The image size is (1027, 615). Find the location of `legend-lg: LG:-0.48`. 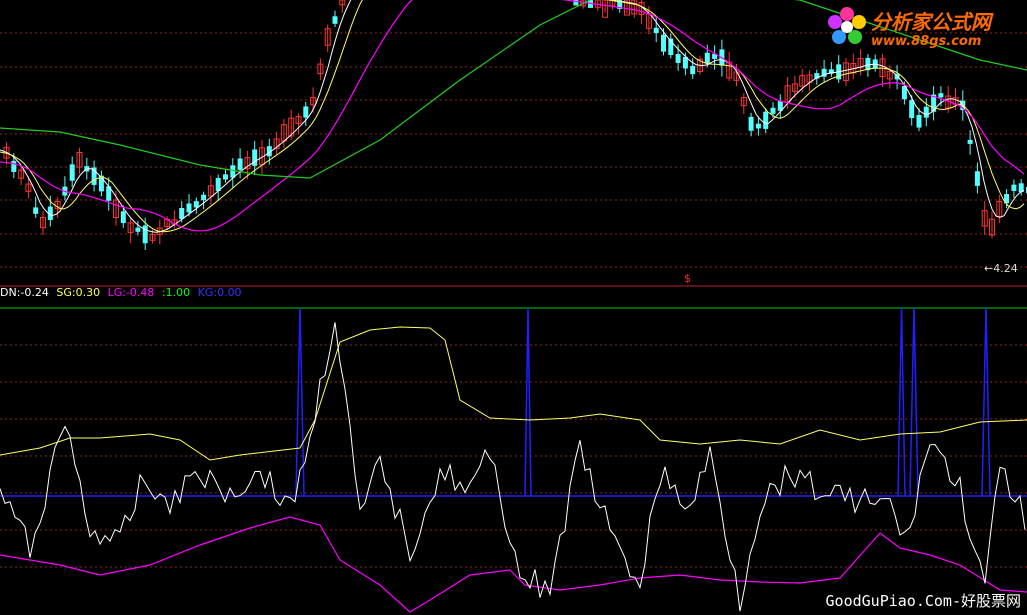

legend-lg: LG:-0.48 is located at coordinates (131, 292).